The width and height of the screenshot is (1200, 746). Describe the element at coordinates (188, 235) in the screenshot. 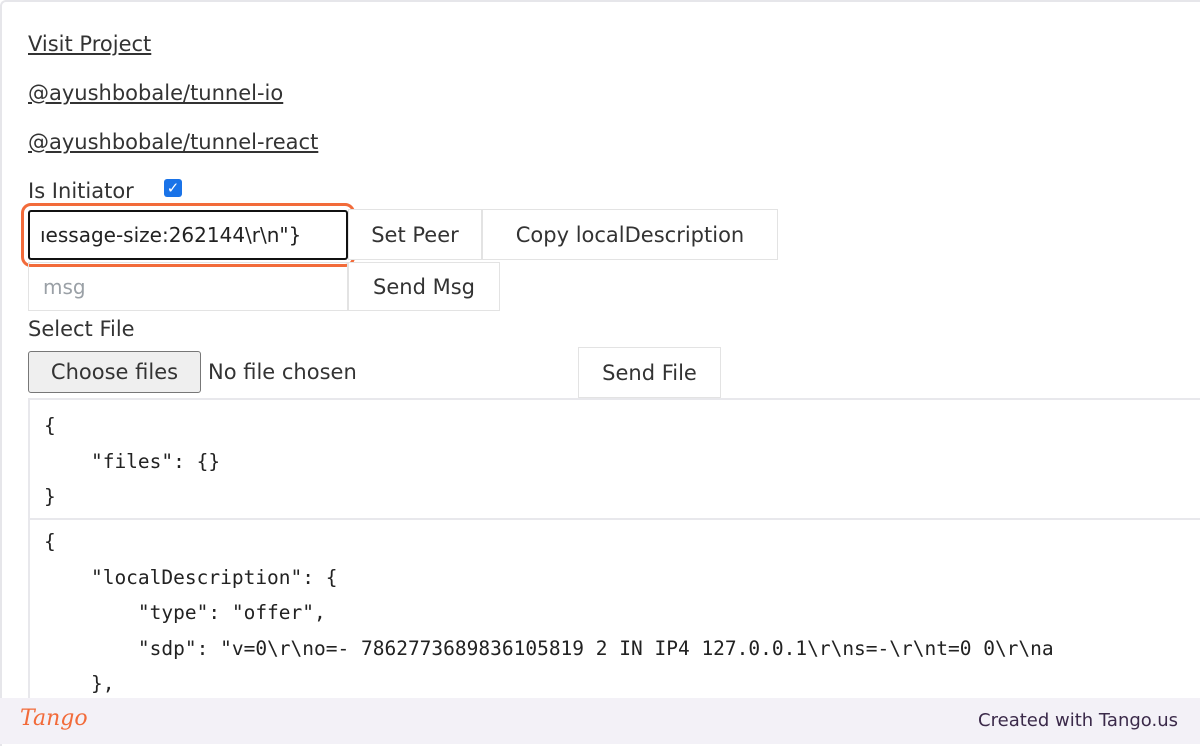

I see `peer-description-input: ıessage-size:262144\r\n"}` at that location.